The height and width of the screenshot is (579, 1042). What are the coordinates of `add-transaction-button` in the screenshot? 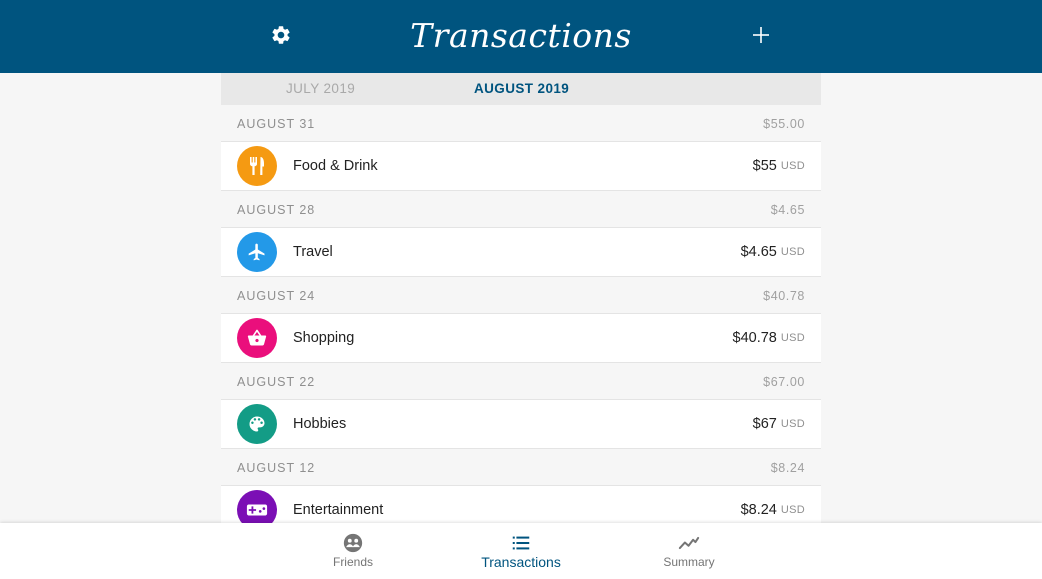 It's located at (761, 37).